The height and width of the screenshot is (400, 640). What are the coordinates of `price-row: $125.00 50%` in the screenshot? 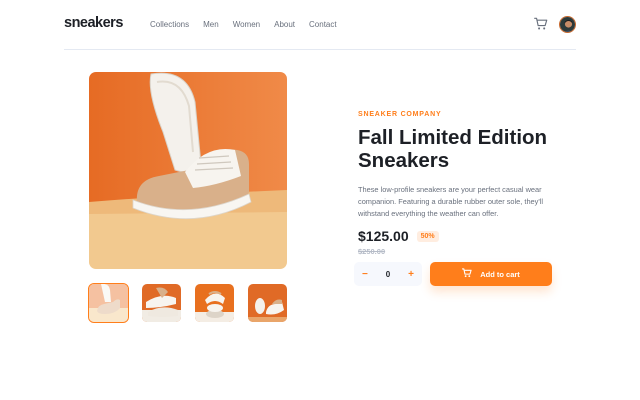 It's located at (458, 236).